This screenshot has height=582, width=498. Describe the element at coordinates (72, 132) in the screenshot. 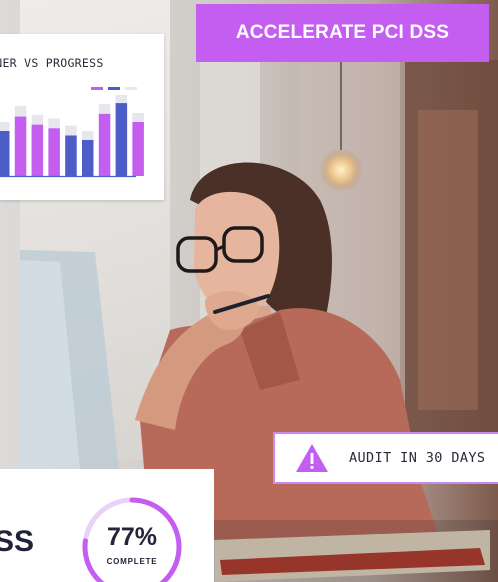

I see `owner-progress-bar-chart` at that location.